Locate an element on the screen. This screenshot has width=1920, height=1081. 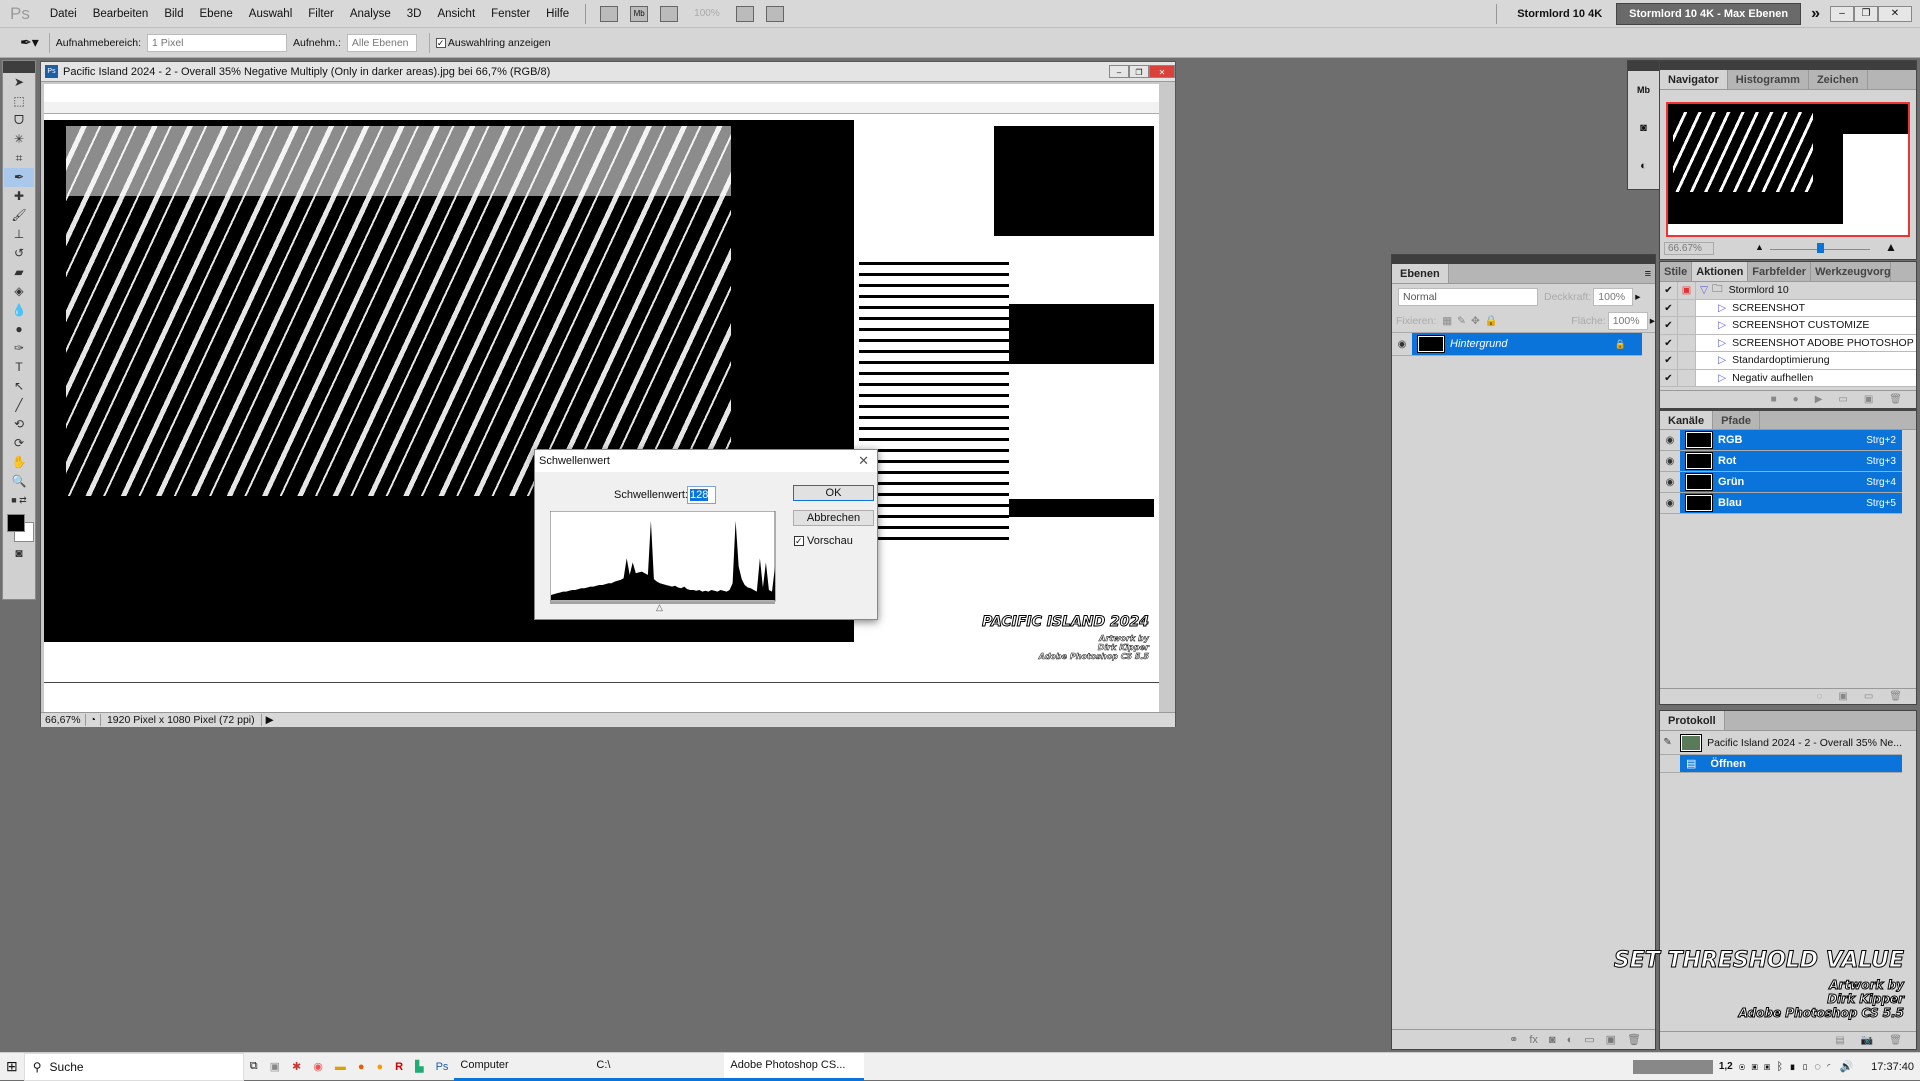
tab-pfade: Pfade is located at coordinates (1737, 420).